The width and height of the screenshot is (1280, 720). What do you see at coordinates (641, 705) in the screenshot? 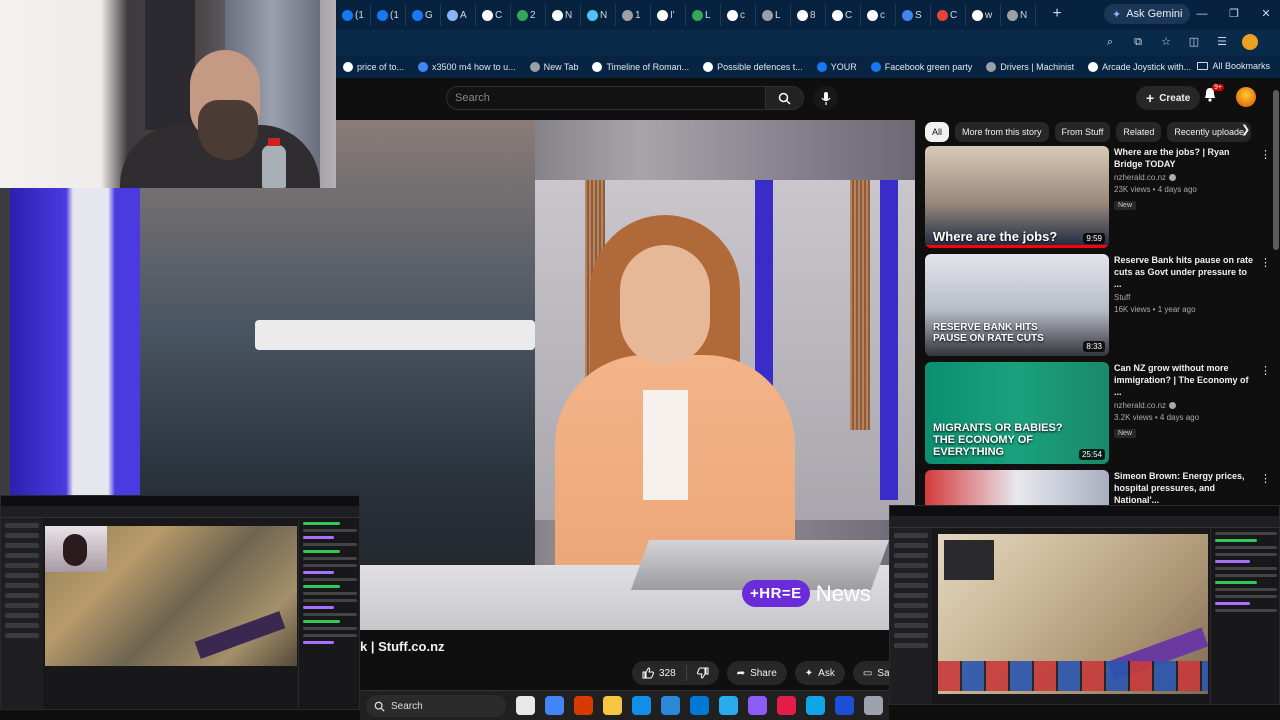
I see `edge-icon` at bounding box center [641, 705].